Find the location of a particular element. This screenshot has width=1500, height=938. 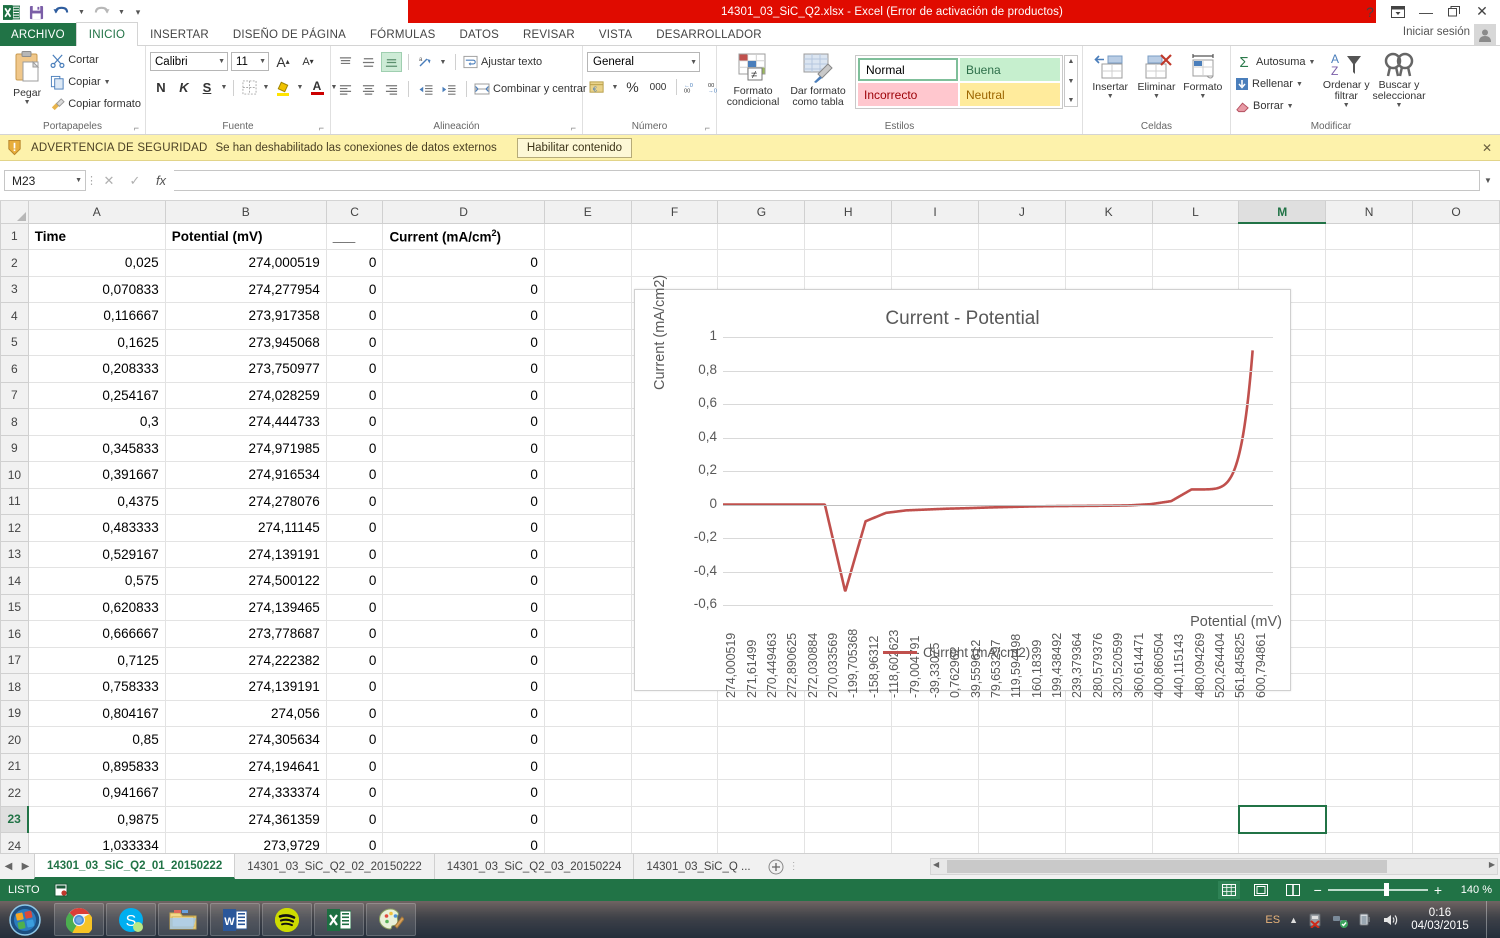

cell-j20 is located at coordinates (1022, 740).